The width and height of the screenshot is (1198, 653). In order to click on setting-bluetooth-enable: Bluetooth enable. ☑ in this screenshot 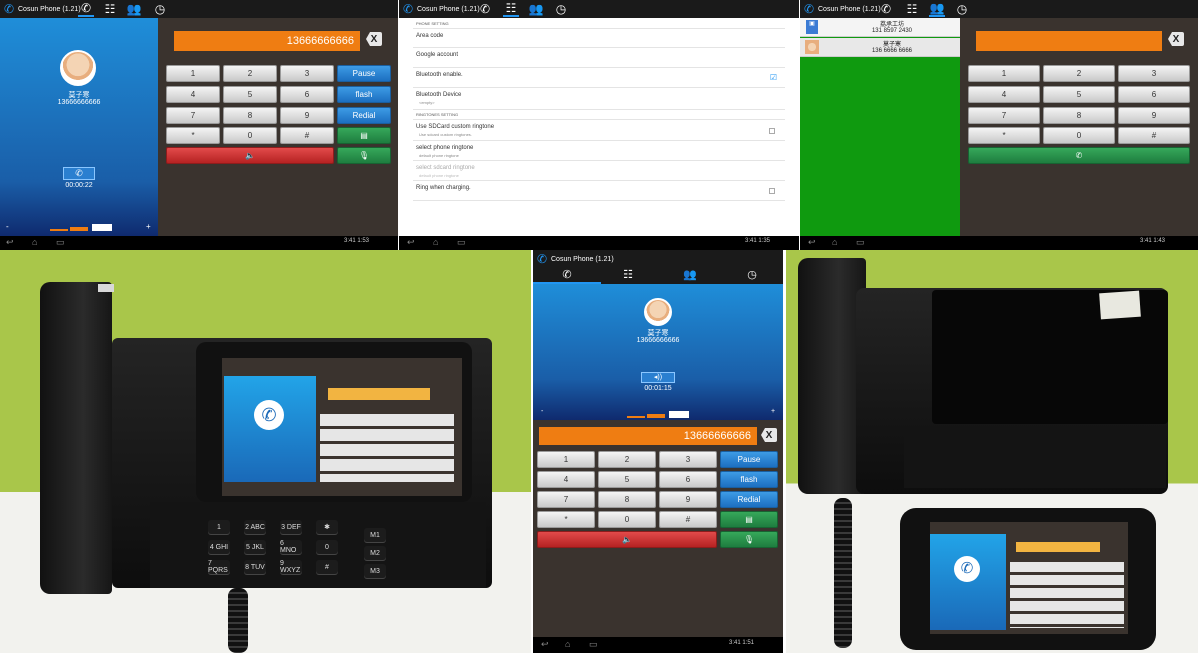, I will do `click(599, 78)`.